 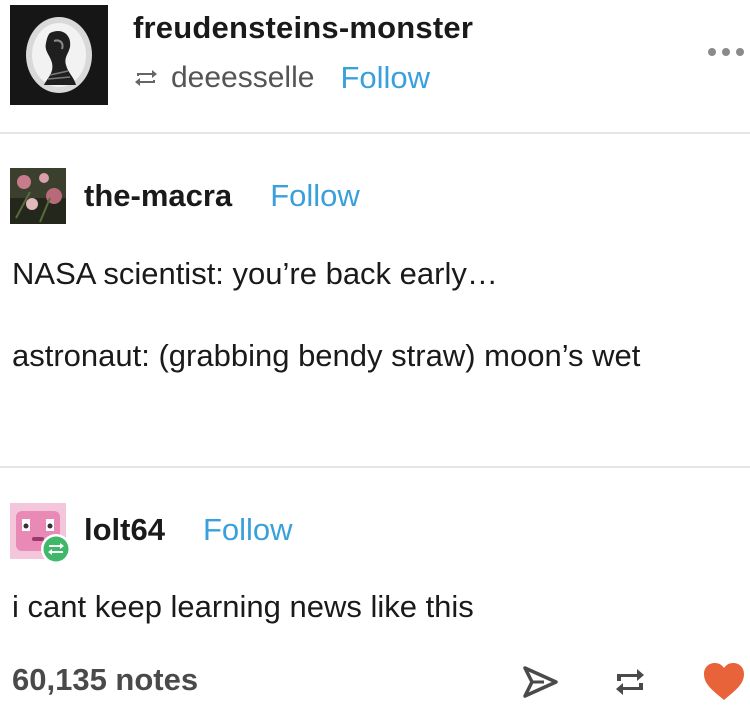 I want to click on post-author-row: lolt64 Follow, so click(x=188, y=530).